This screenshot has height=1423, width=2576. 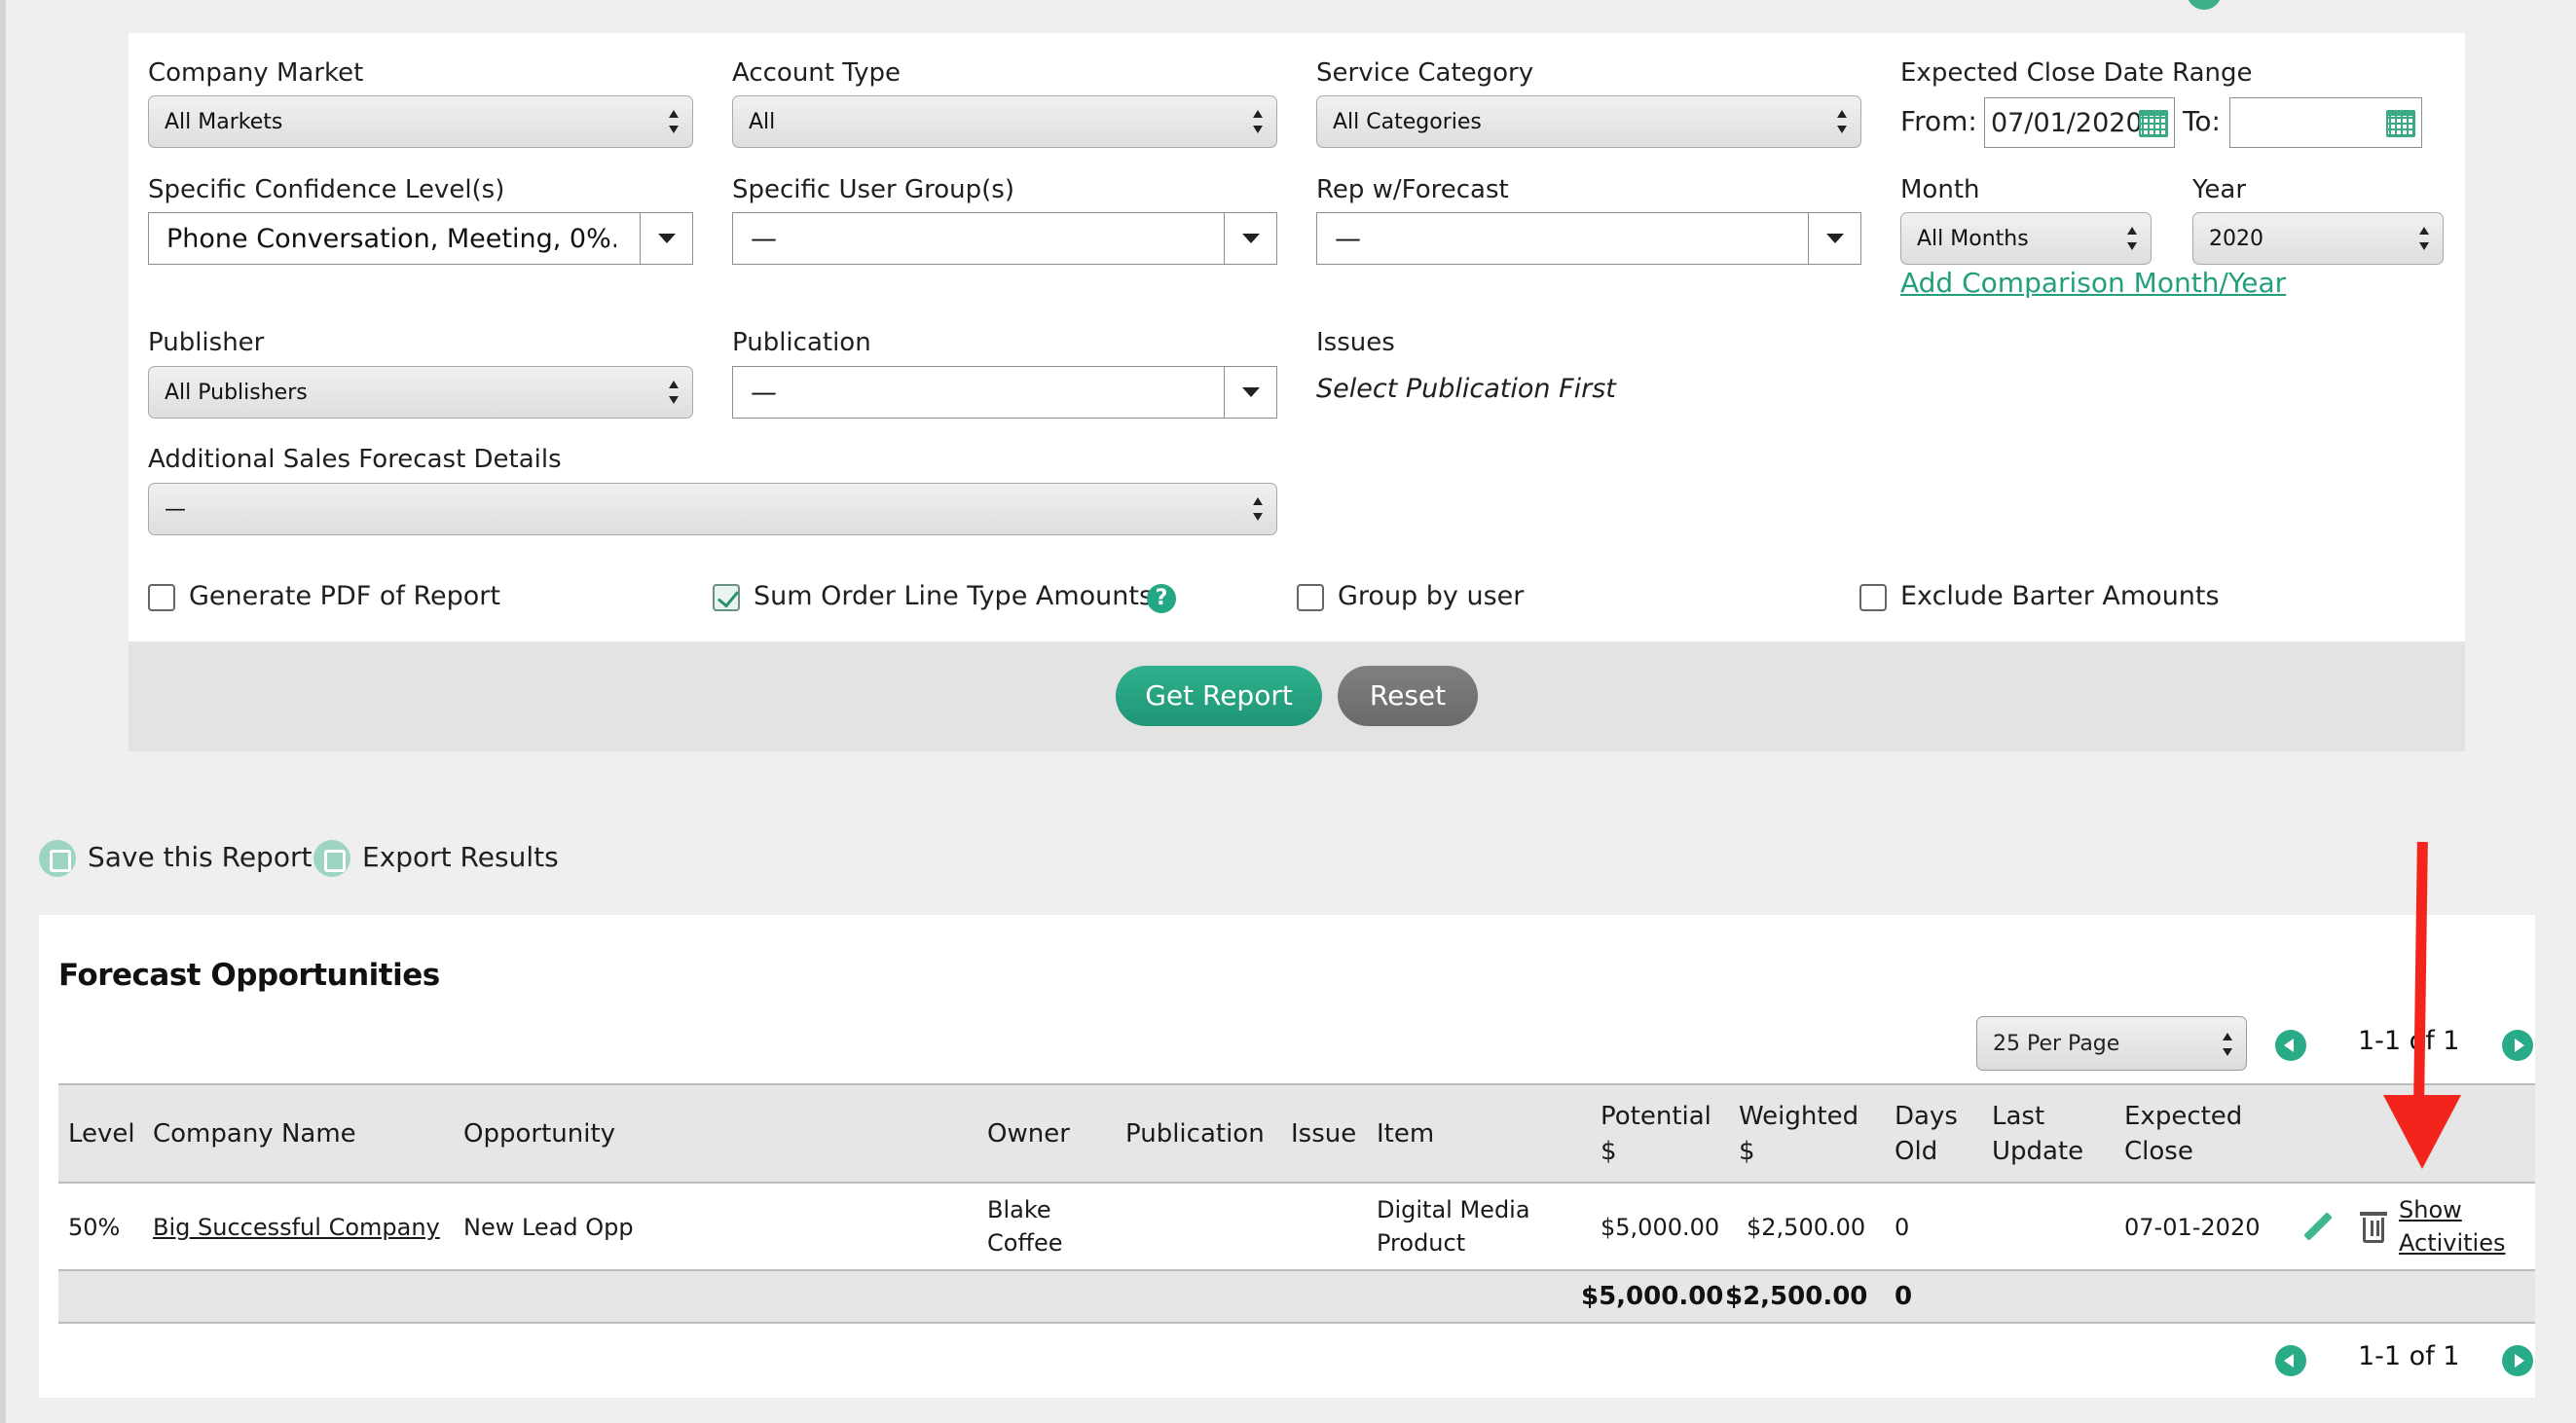 I want to click on issues-hint: Select Publication First, so click(x=1466, y=389).